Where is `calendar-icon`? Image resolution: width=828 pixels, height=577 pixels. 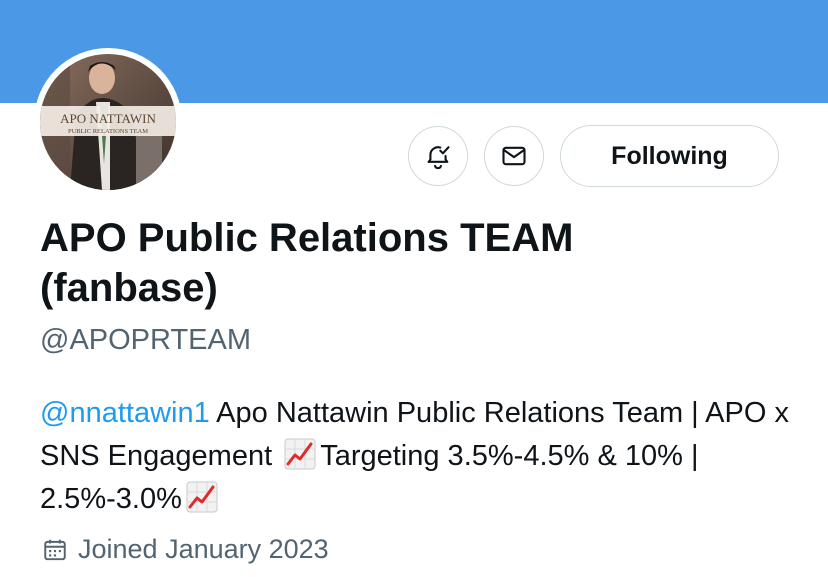
calendar-icon is located at coordinates (55, 549).